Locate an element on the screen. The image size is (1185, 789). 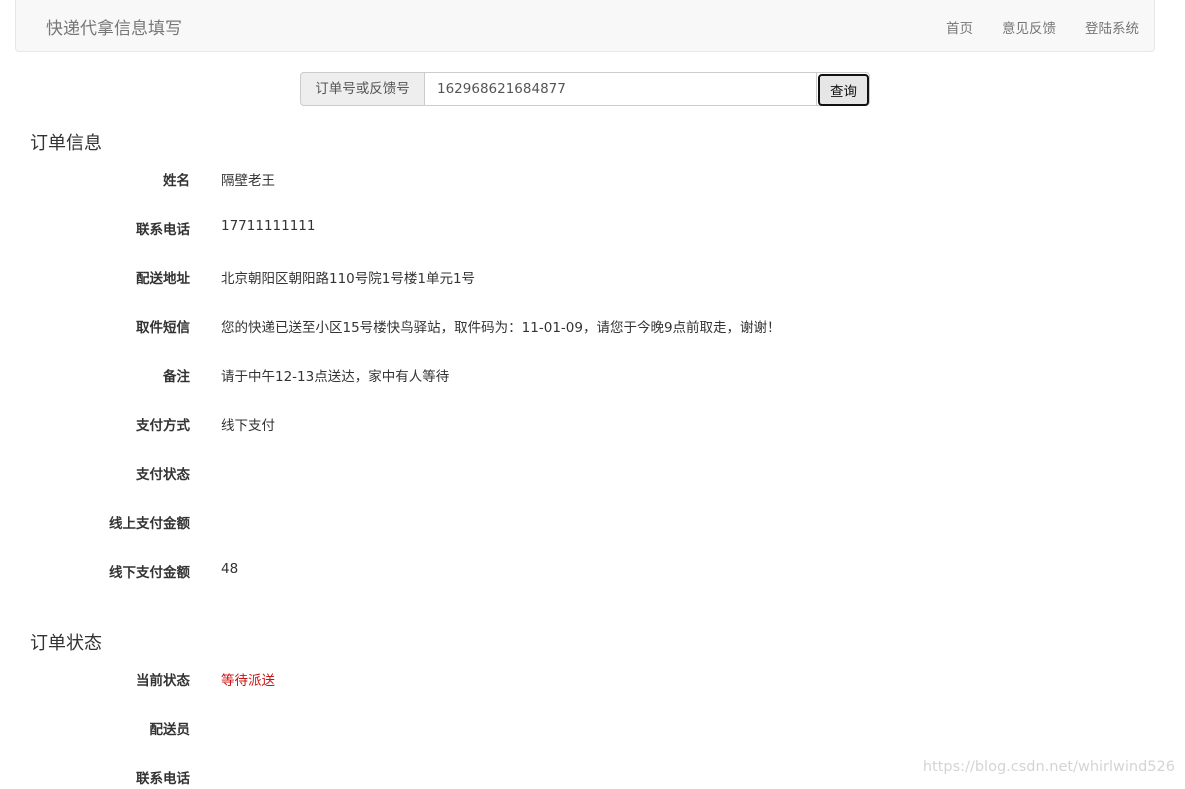
field-value: 线下支付 is located at coordinates (248, 424).